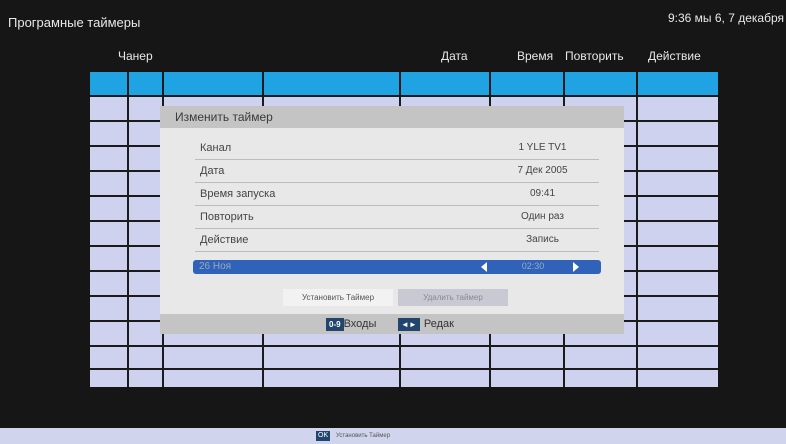 The image size is (786, 444). Describe the element at coordinates (453, 297) in the screenshot. I see `delete-timer-button: Удалить таймер` at that location.